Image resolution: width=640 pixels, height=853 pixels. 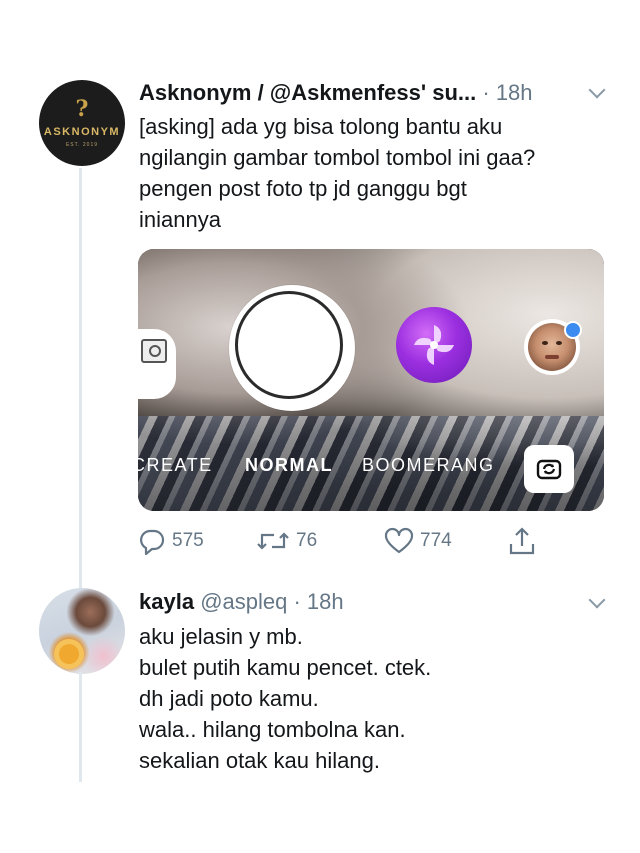 What do you see at coordinates (285, 667) in the screenshot?
I see `tweet-line: bulet putih kamu pencet. ctek.` at bounding box center [285, 667].